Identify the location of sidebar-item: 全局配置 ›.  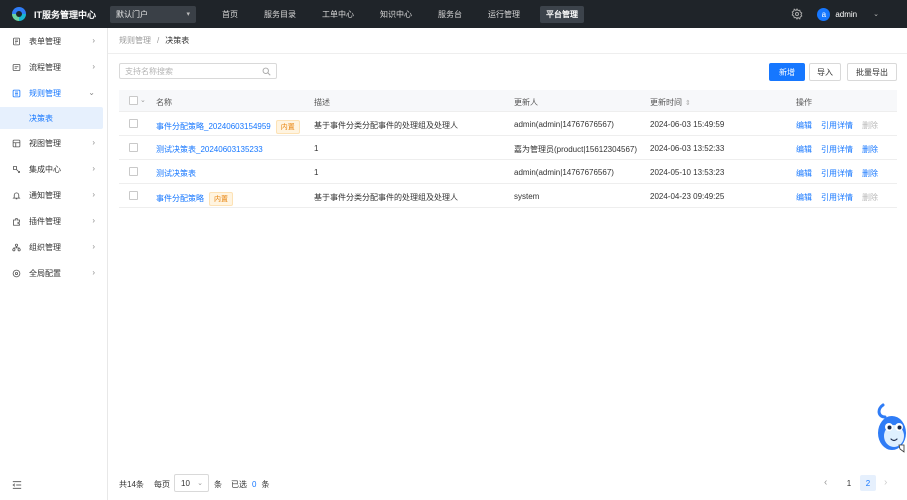
(53, 273).